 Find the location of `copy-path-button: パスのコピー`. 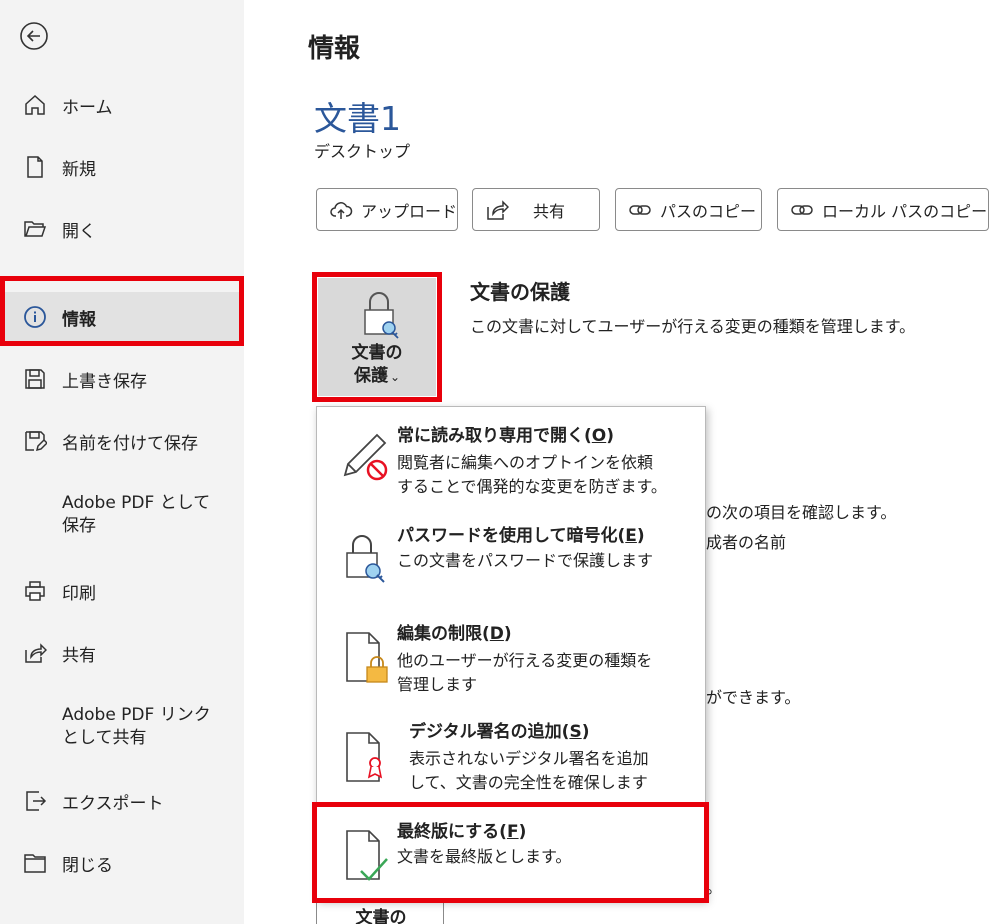

copy-path-button: パスのコピー is located at coordinates (688, 209).